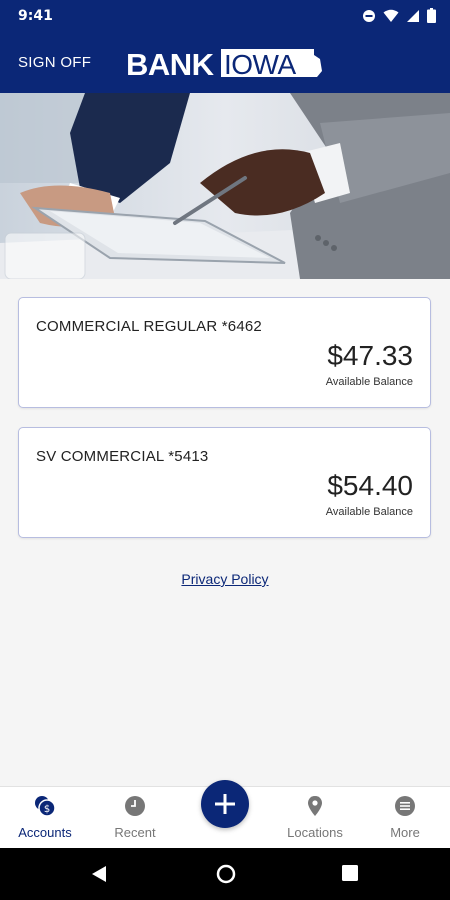  Describe the element at coordinates (225, 16) in the screenshot. I see `status-bar: 9:41` at that location.